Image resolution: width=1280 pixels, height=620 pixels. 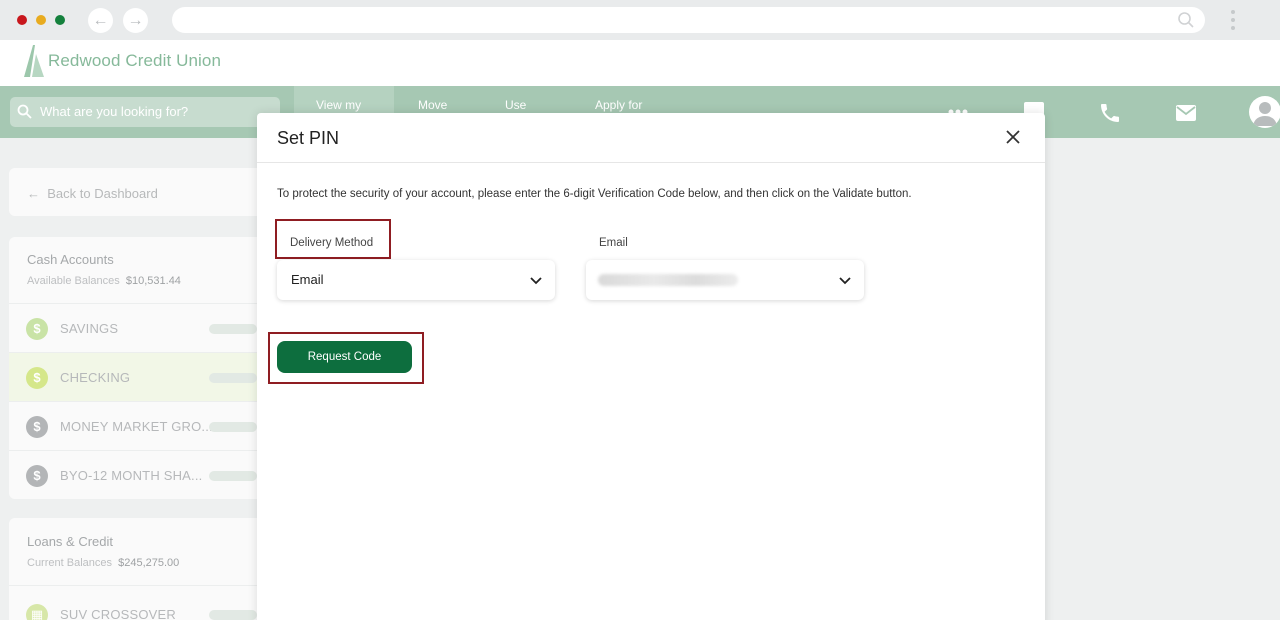 I want to click on user-avatar, so click(x=1264, y=112).